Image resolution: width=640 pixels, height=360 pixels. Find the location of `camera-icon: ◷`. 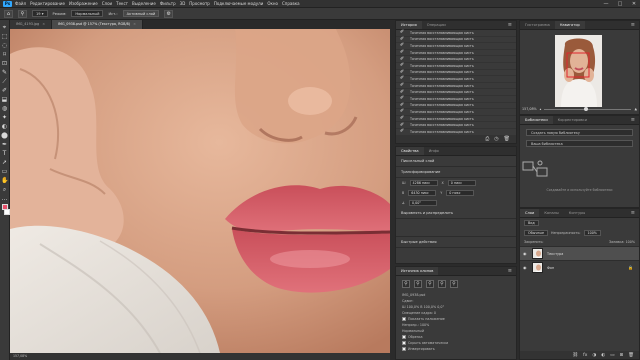

camera-icon: ◷ is located at coordinates (496, 139).